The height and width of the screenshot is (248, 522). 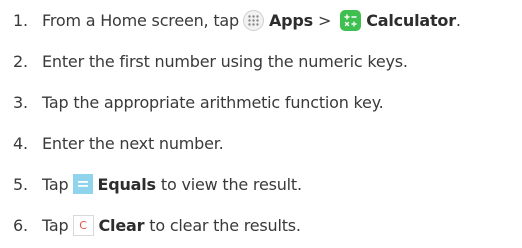 I want to click on step-4: 4. Enter the next number., so click(x=112, y=143).